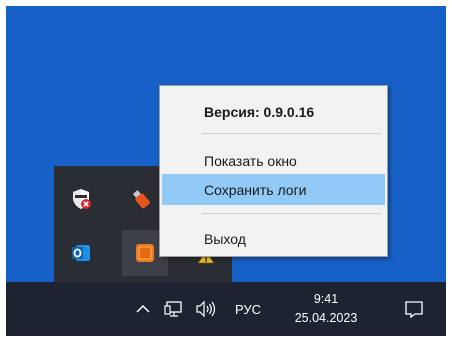 Image resolution: width=452 pixels, height=340 pixels. I want to click on defender-shield-icon, so click(81, 199).